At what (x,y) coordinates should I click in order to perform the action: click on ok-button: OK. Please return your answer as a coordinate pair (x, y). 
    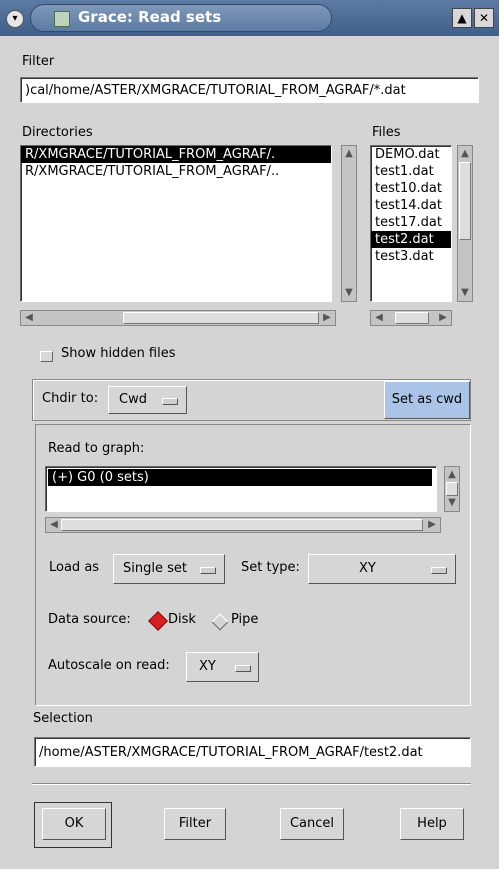
    Looking at the image, I should click on (74, 824).